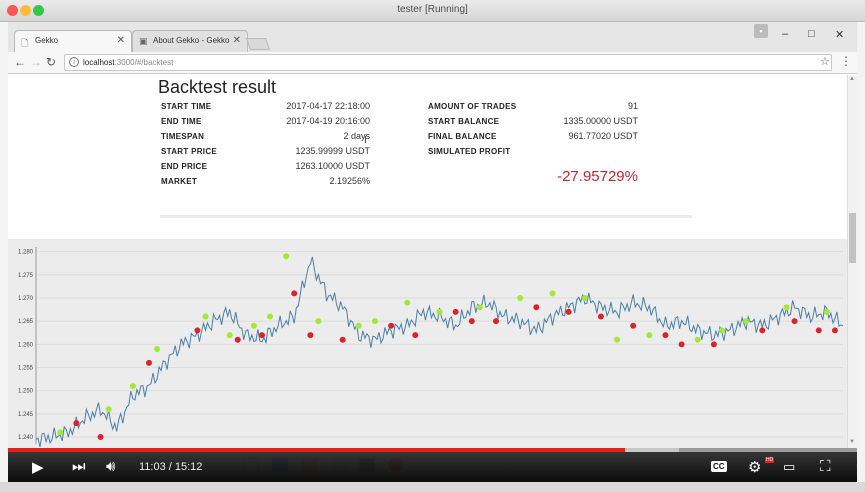 This screenshot has width=865, height=492. What do you see at coordinates (332, 151) in the screenshot?
I see `stat-value: 1235.99999 USDT` at bounding box center [332, 151].